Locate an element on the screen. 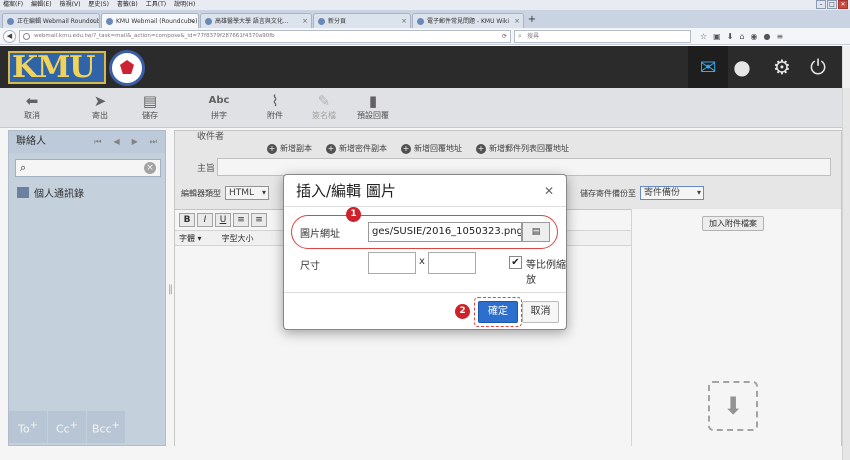 The image size is (850, 460). browser-tab: 電子郵件常見問題 - KMU Wiki × is located at coordinates (468, 20).